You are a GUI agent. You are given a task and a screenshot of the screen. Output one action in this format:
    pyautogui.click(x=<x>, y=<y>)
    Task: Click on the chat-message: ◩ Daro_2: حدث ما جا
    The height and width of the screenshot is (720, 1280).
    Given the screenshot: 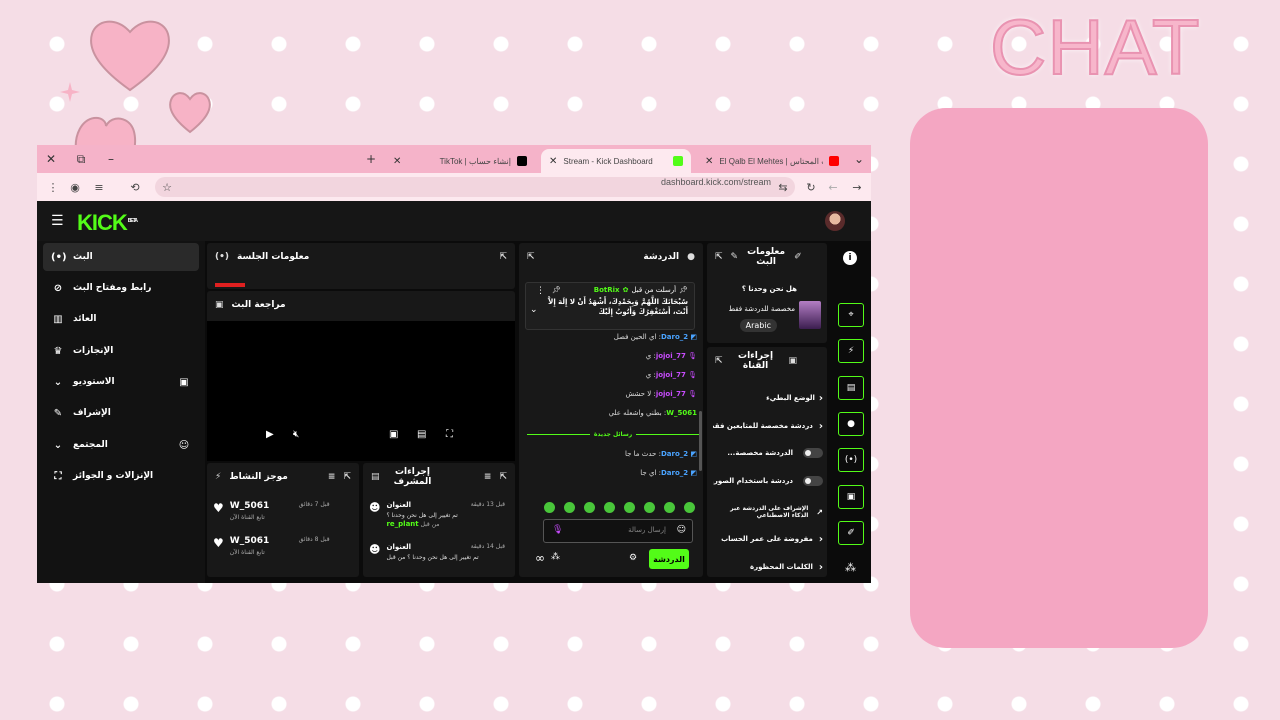 What is the action you would take?
    pyautogui.click(x=661, y=454)
    